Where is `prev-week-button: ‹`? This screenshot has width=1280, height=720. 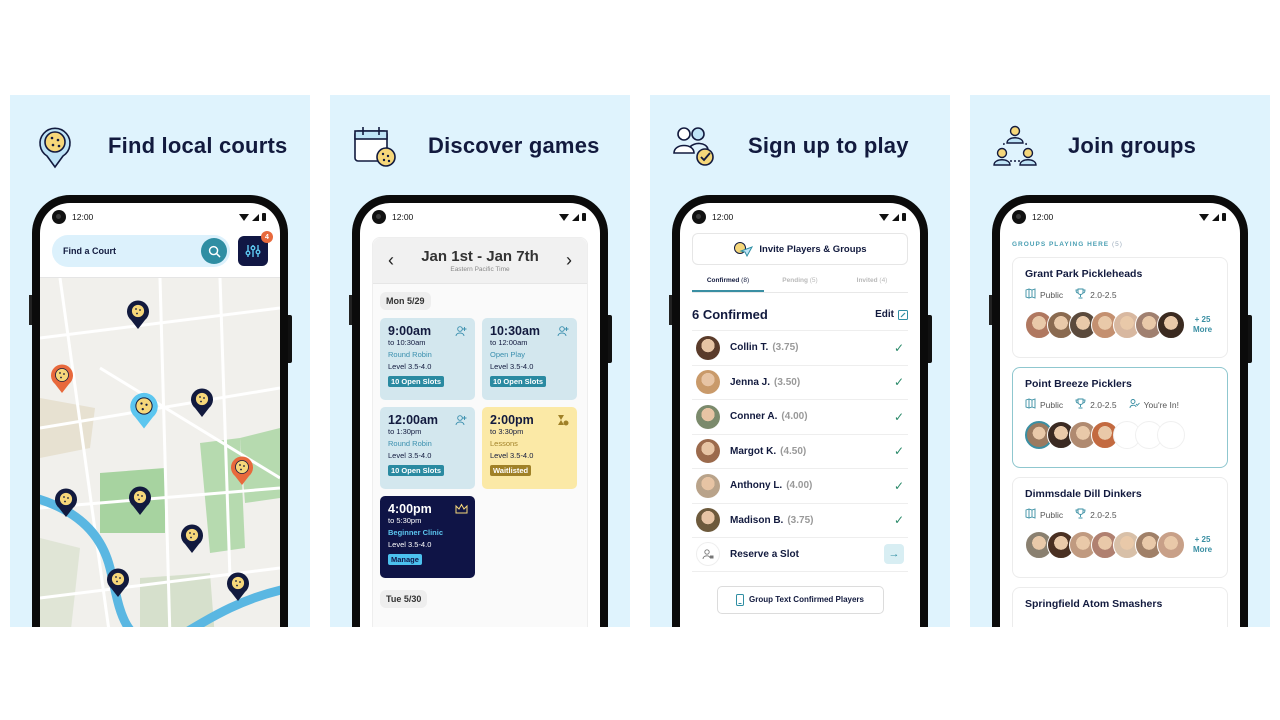
prev-week-button: ‹ is located at coordinates (391, 260).